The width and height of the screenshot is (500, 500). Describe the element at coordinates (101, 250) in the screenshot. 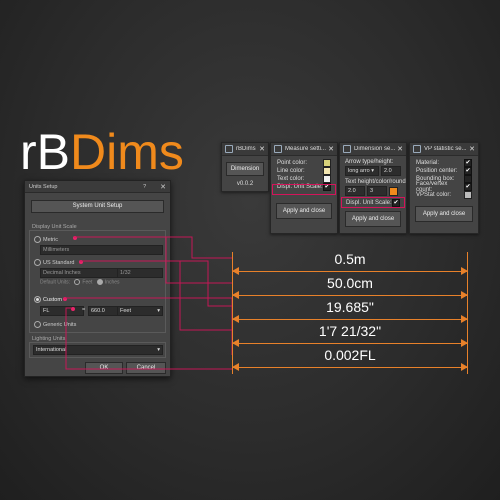

I see `metric-select: Millimeters` at that location.